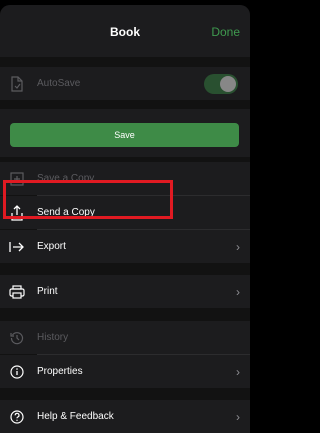  I want to click on save-copy-label: Save a Copy, so click(66, 178).